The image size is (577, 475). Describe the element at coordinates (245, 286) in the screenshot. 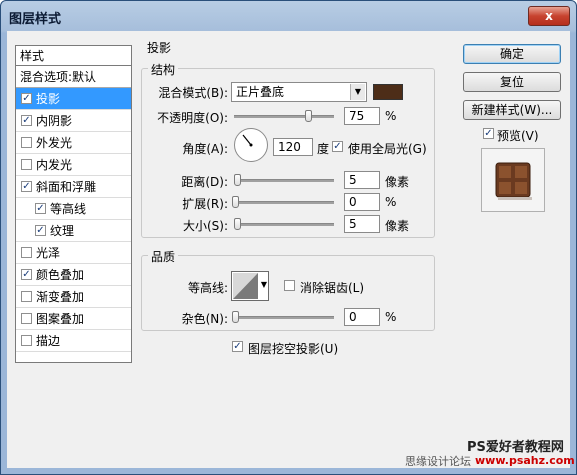

I see `contour-curve-icon` at that location.